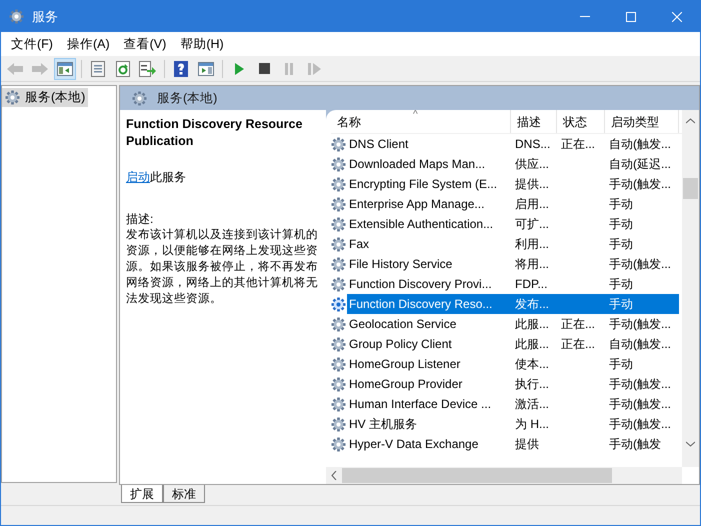 This screenshot has height=526, width=701. What do you see at coordinates (403, 324) in the screenshot?
I see `table-cell-text: Geolocation Service` at bounding box center [403, 324].